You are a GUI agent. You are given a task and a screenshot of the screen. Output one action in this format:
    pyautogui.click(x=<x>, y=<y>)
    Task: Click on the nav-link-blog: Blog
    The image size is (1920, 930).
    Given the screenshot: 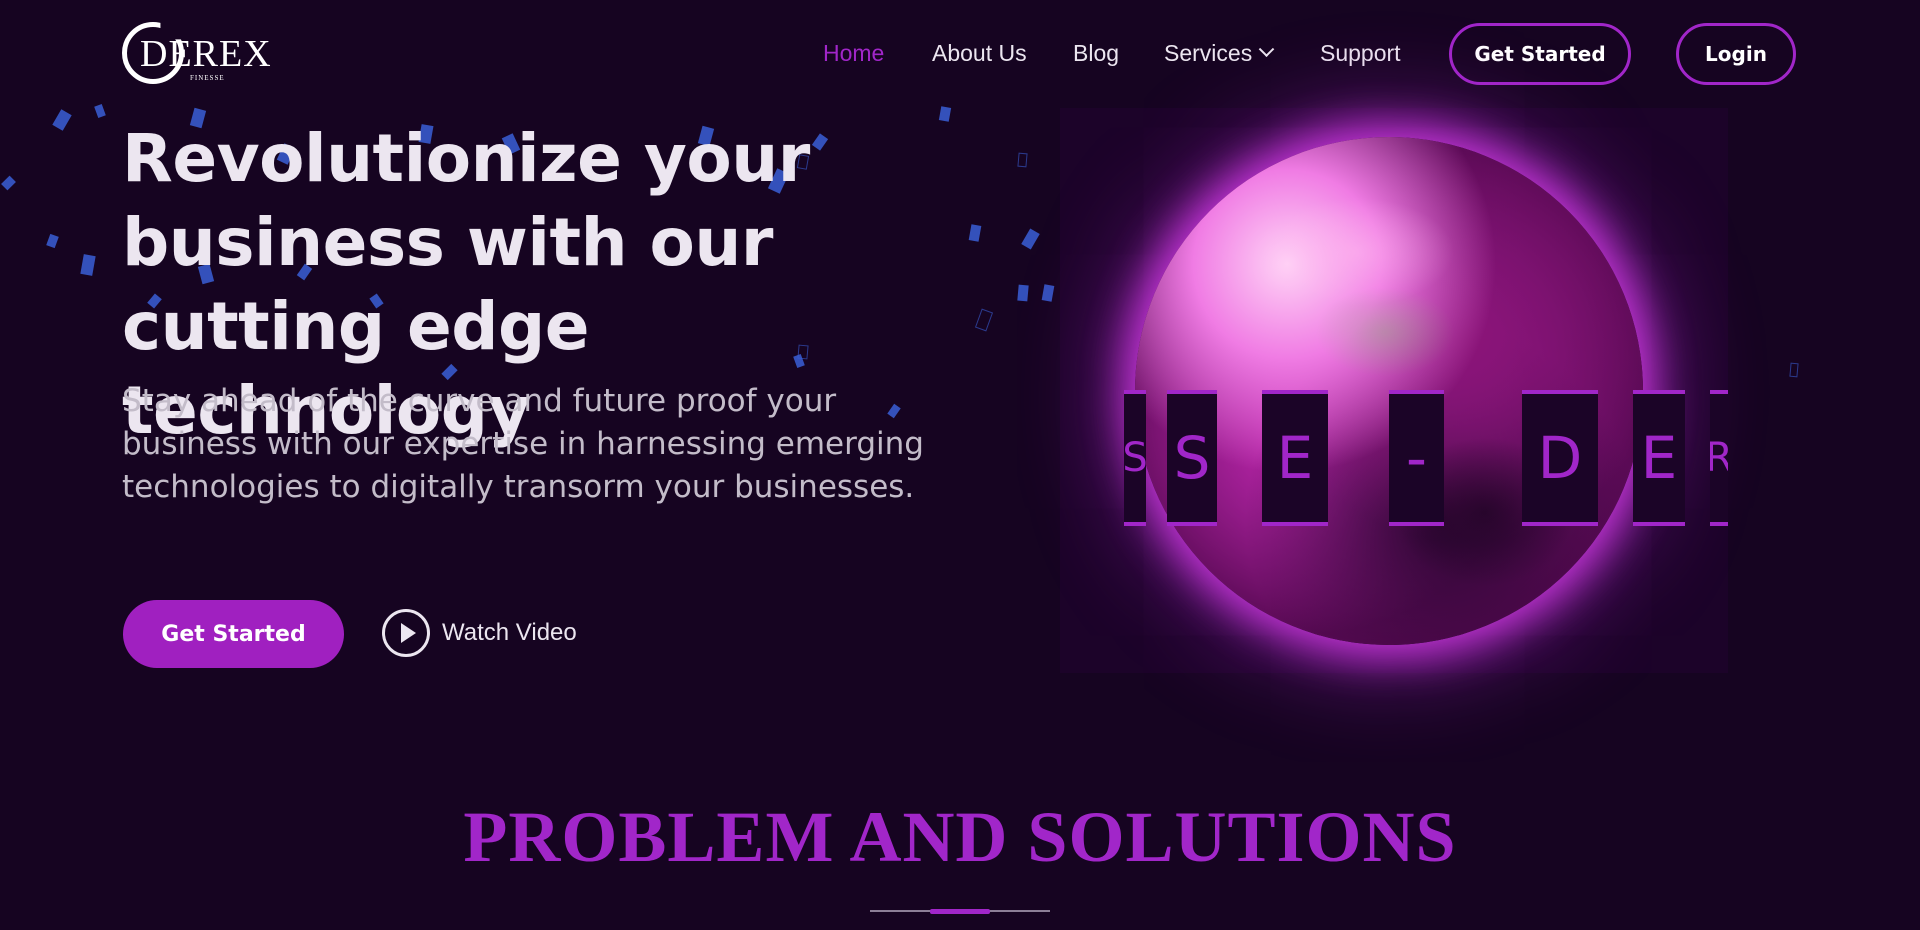 What is the action you would take?
    pyautogui.click(x=1096, y=53)
    